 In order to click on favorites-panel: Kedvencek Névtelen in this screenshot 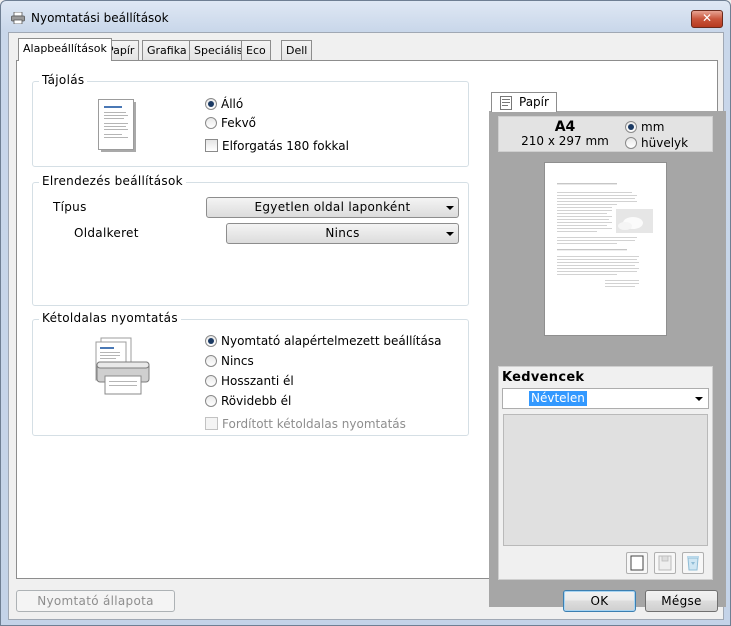, I will do `click(605, 473)`.